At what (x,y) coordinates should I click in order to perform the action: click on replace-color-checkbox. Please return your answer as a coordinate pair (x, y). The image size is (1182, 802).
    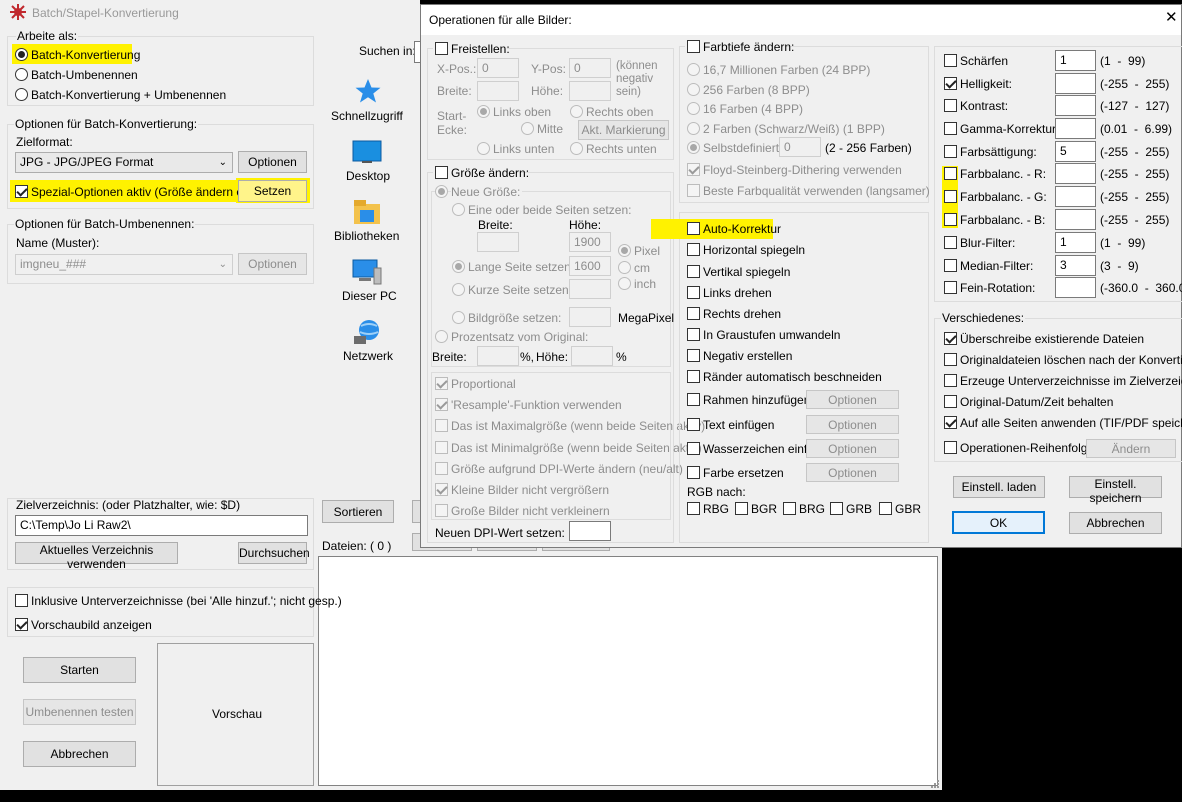
    Looking at the image, I should click on (693, 472).